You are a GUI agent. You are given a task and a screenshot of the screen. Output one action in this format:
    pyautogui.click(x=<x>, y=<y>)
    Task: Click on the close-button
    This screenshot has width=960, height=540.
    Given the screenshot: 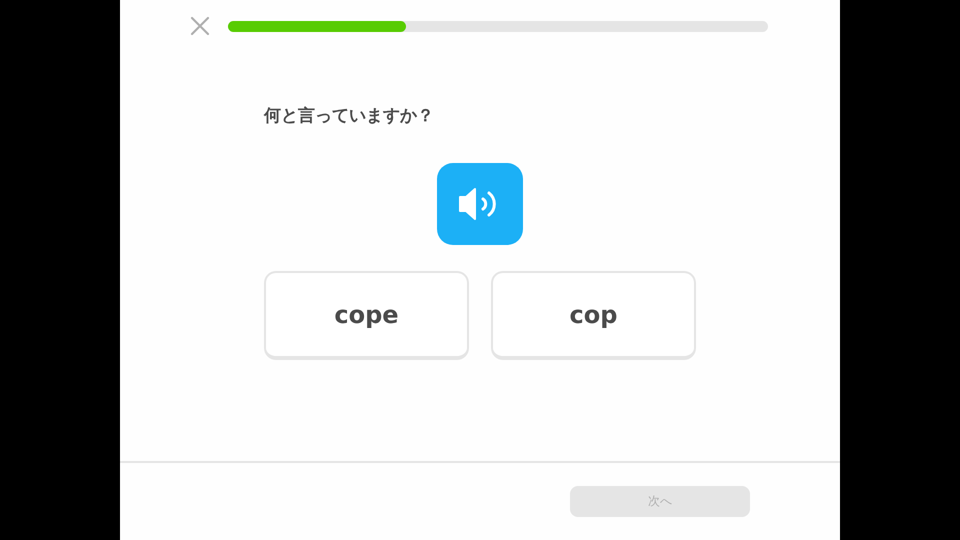 What is the action you would take?
    pyautogui.click(x=200, y=26)
    